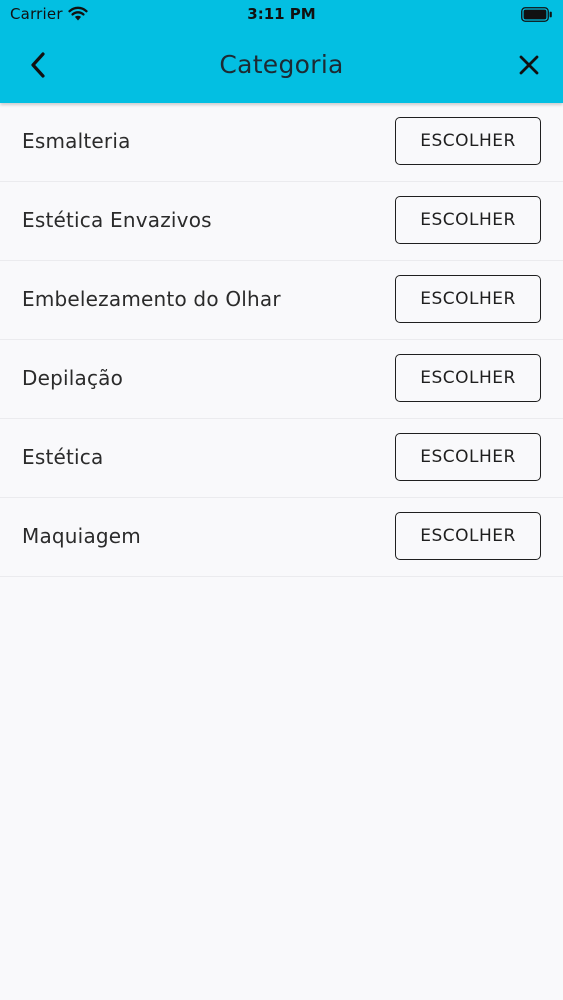 This screenshot has width=563, height=1000. Describe the element at coordinates (281, 458) in the screenshot. I see `category-row: Estética ESCOLHER` at that location.